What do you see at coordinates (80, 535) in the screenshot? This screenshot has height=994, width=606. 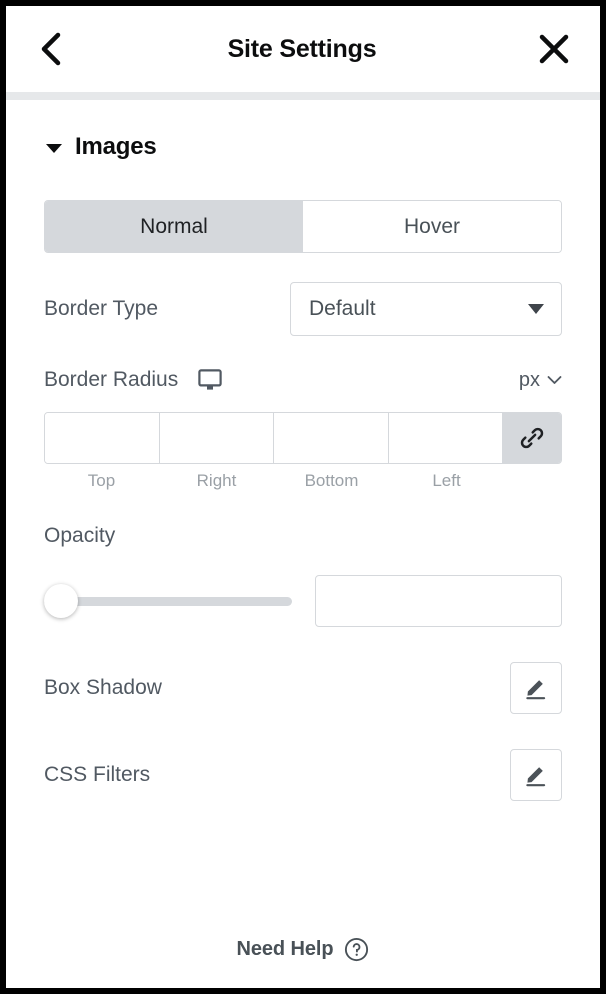 I see `opacity-label: Opacity` at bounding box center [80, 535].